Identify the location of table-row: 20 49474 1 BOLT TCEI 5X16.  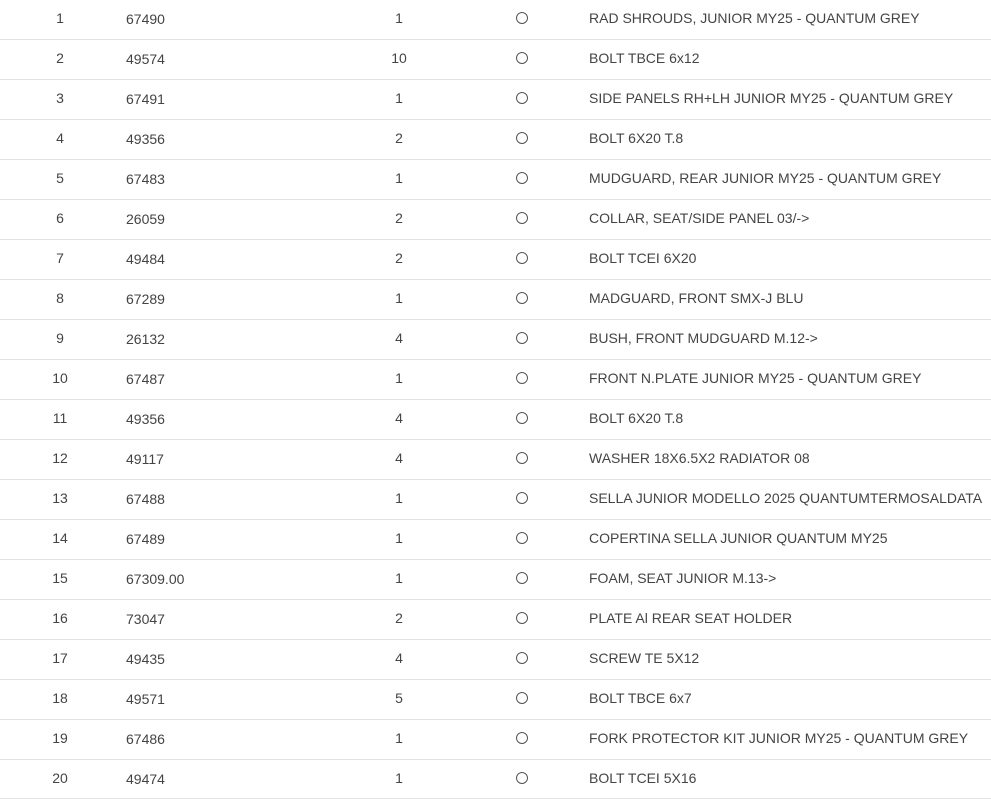
(495, 779).